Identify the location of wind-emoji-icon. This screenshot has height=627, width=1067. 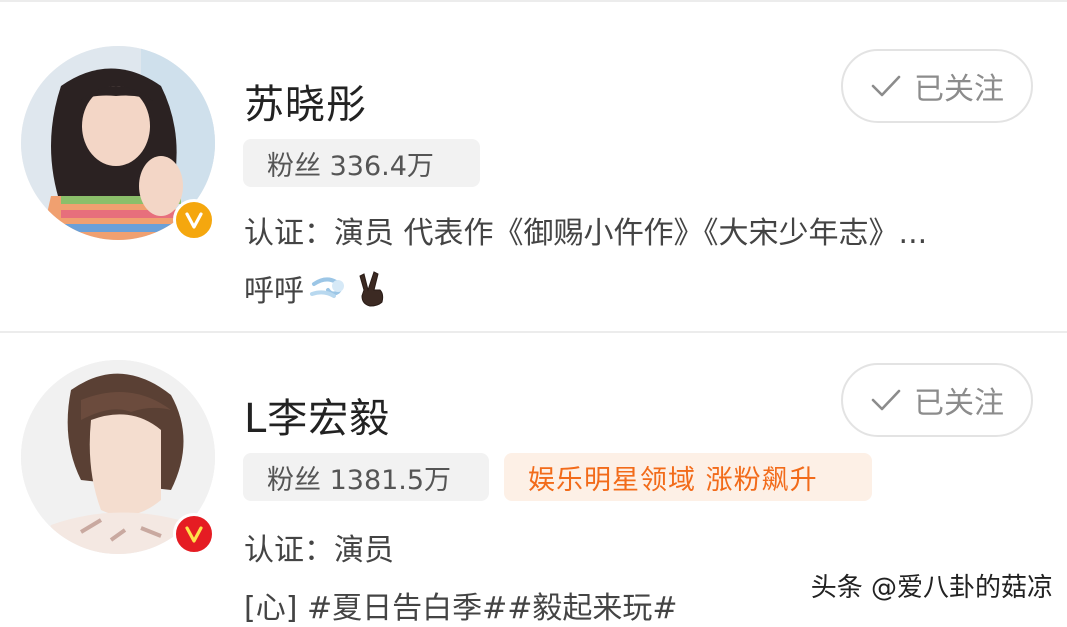
(327, 287).